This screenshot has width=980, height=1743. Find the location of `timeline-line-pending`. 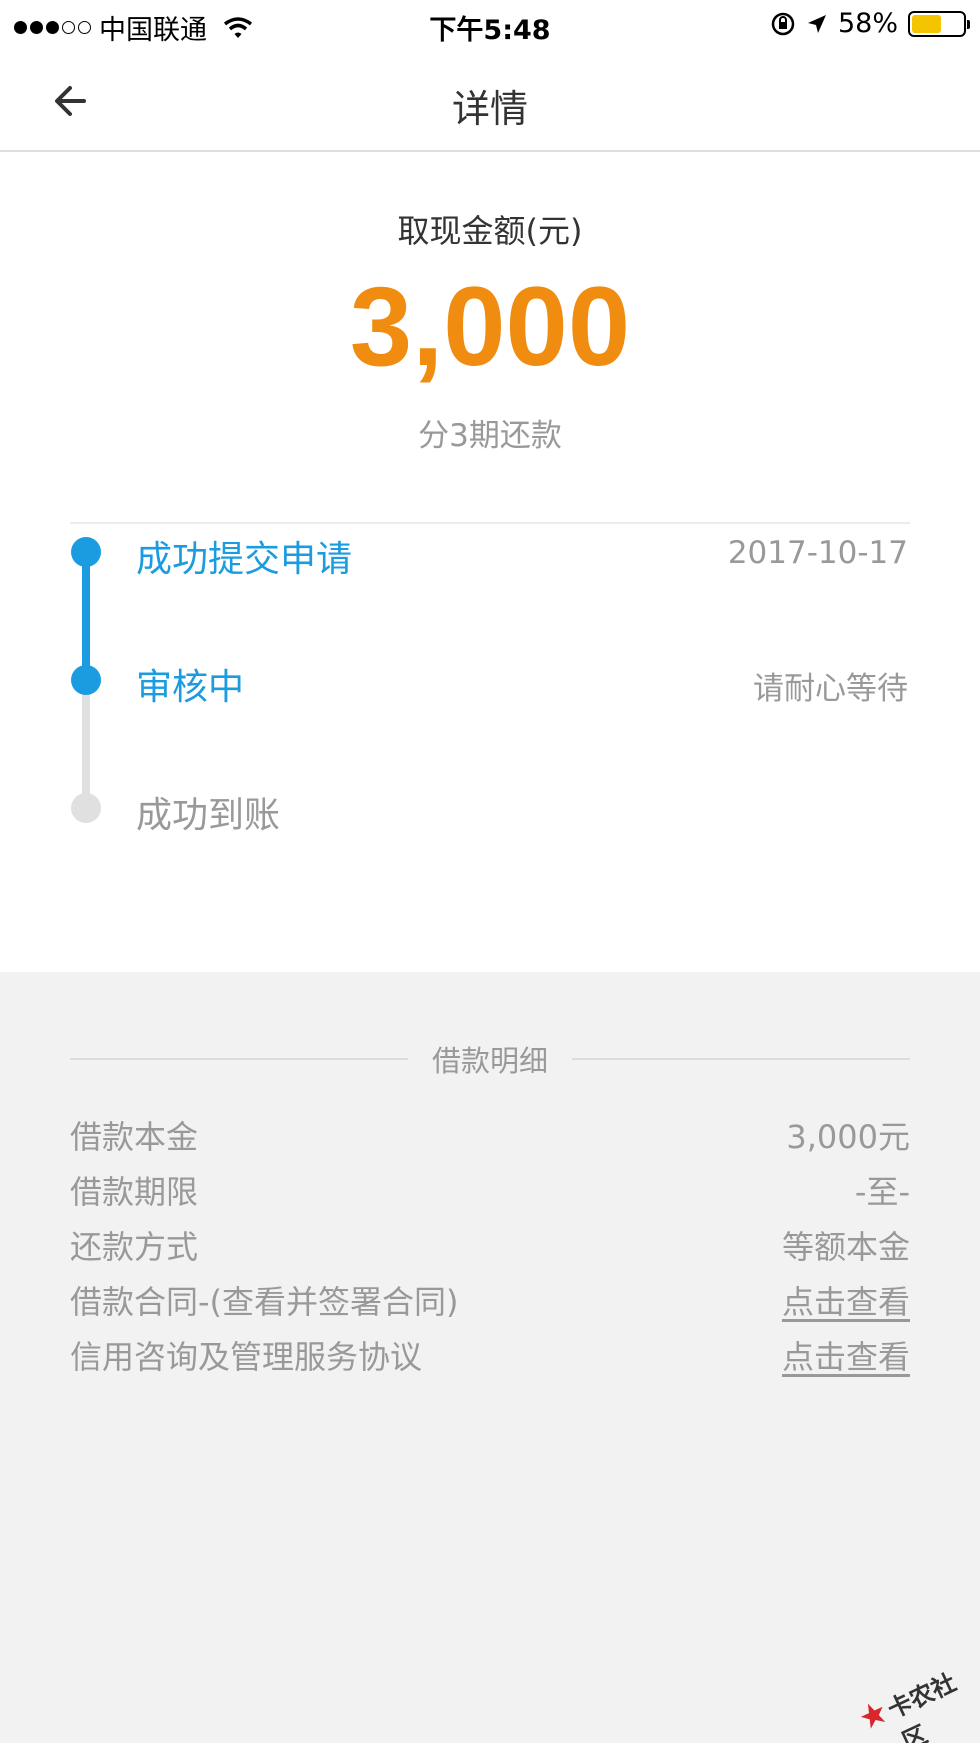

timeline-line-pending is located at coordinates (86, 744).